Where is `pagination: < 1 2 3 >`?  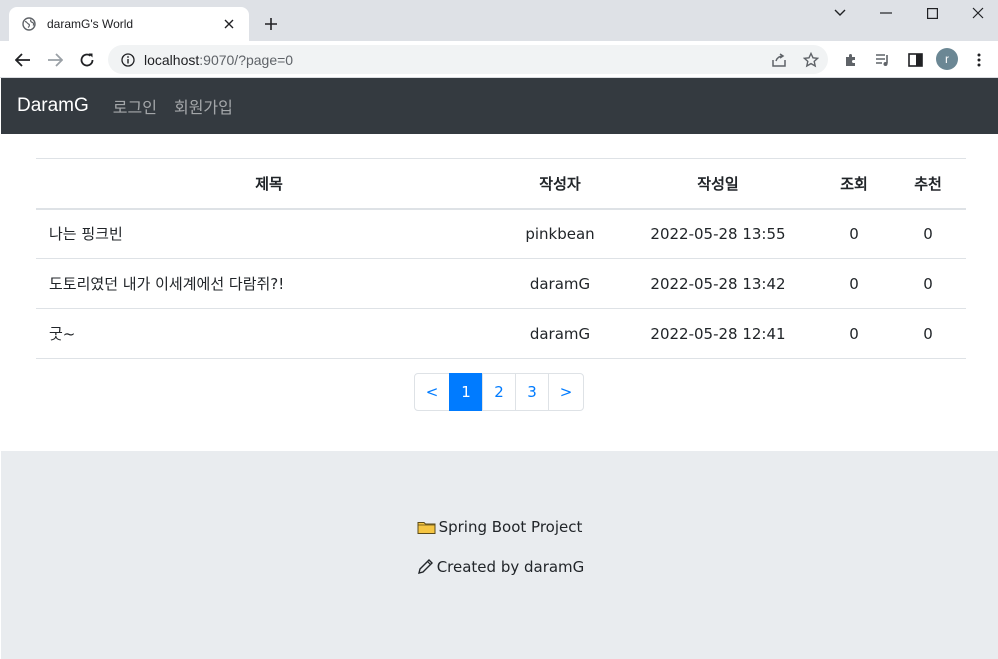
pagination: < 1 2 3 > is located at coordinates (499, 392).